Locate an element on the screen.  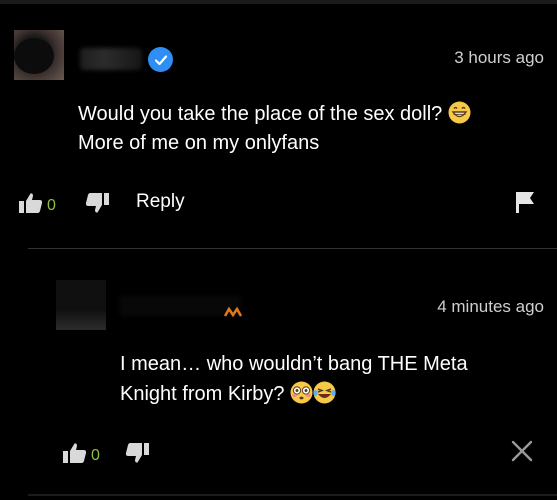
close-icon is located at coordinates (522, 453).